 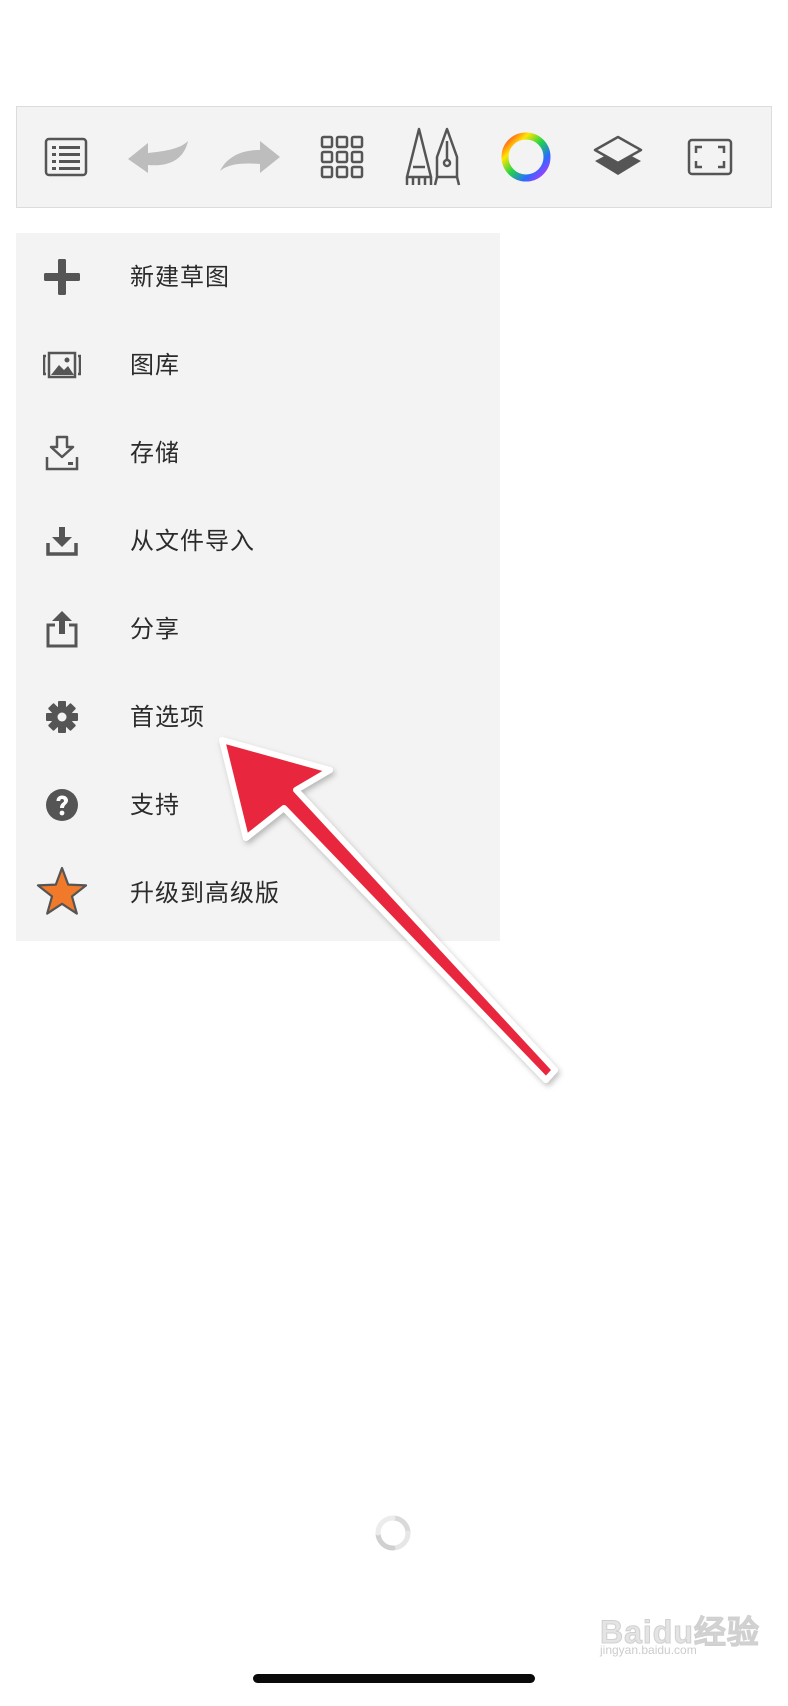 I want to click on fullscreen-button, so click(x=710, y=157).